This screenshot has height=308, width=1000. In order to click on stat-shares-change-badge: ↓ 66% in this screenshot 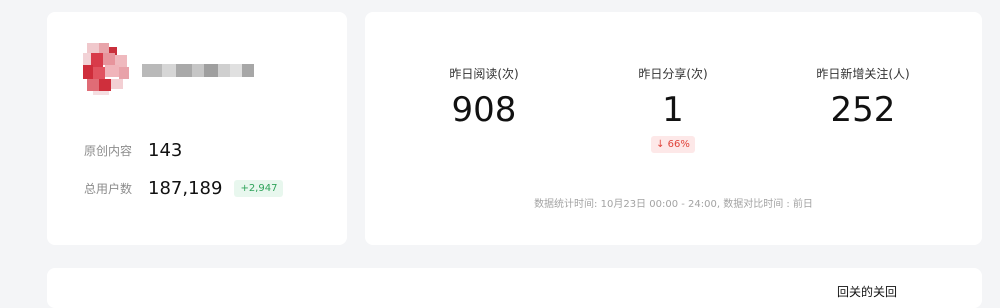, I will do `click(673, 144)`.